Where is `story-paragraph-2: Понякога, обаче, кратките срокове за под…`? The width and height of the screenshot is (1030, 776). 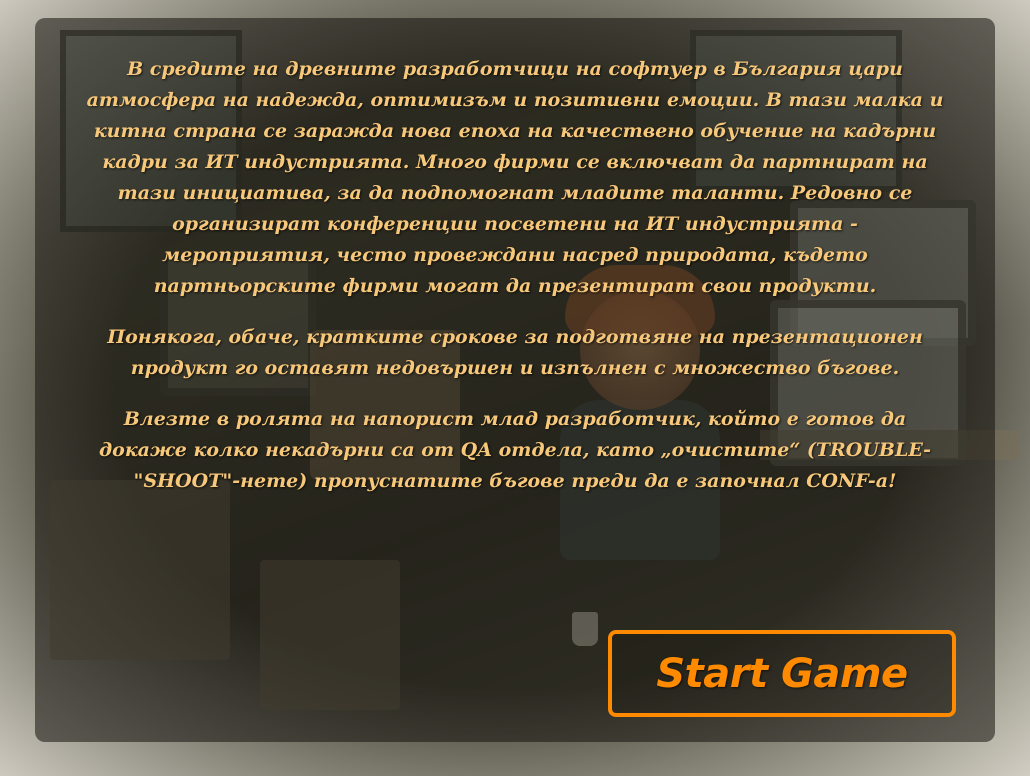
story-paragraph-2: Понякога, обаче, кратките срокове за под… is located at coordinates (515, 352).